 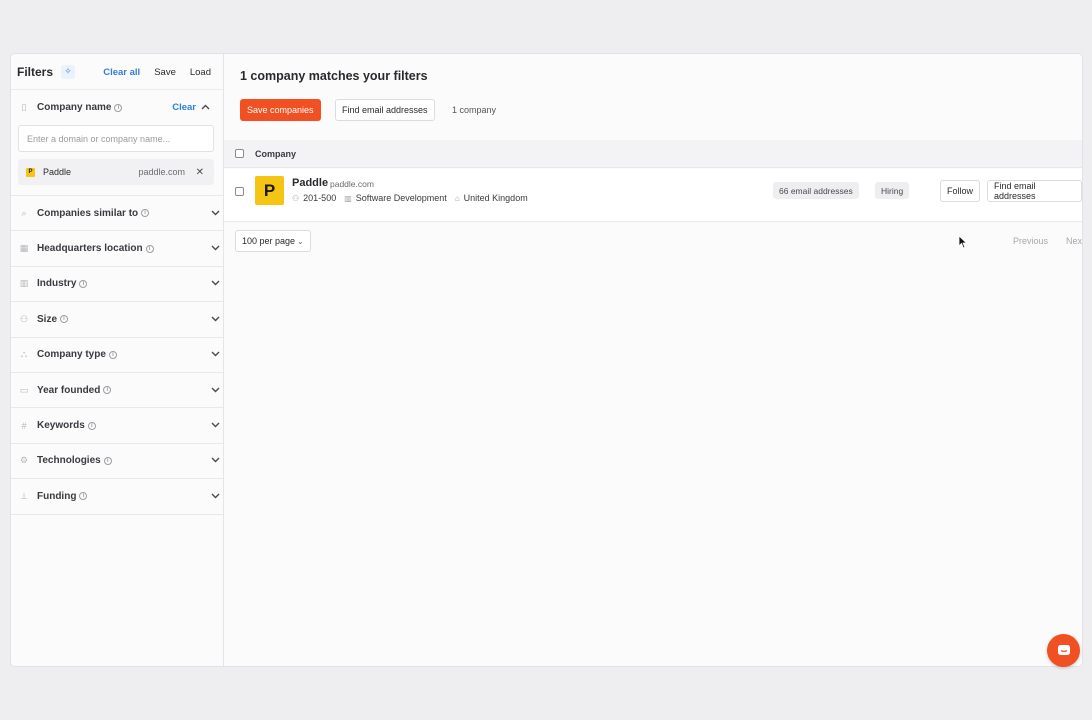 What do you see at coordinates (121, 72) in the screenshot?
I see `clear-all-button: Clear all` at bounding box center [121, 72].